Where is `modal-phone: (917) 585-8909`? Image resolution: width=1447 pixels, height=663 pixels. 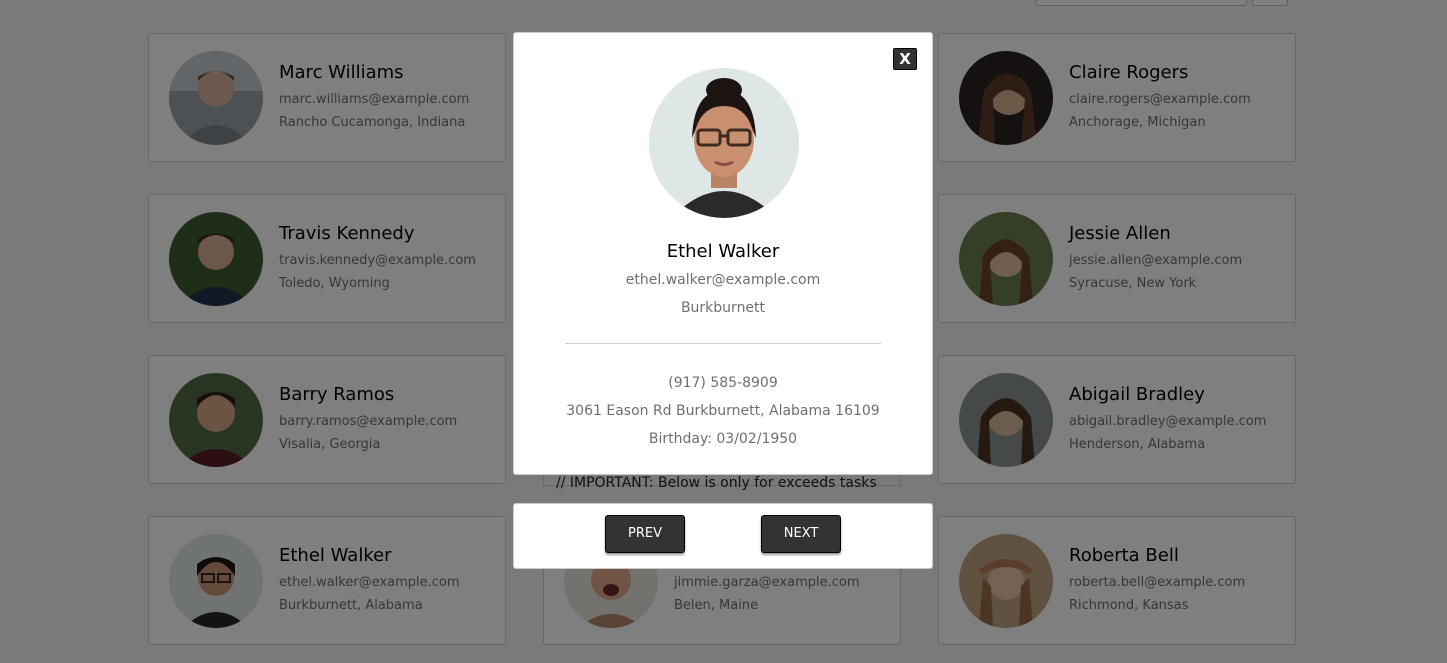
modal-phone: (917) 585-8909 is located at coordinates (723, 383).